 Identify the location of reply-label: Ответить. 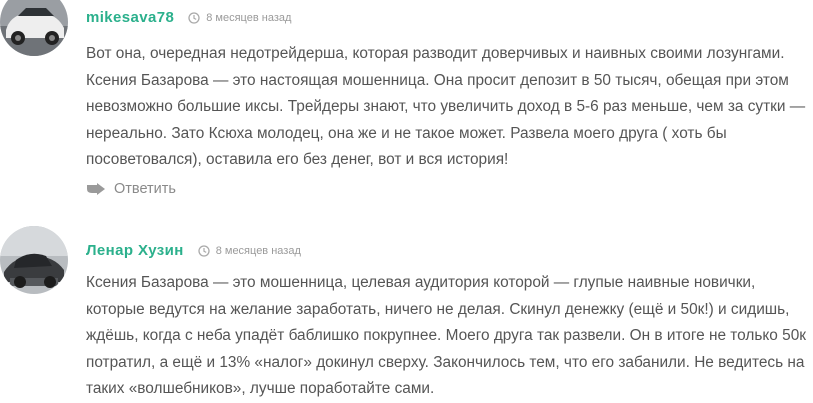
(145, 189).